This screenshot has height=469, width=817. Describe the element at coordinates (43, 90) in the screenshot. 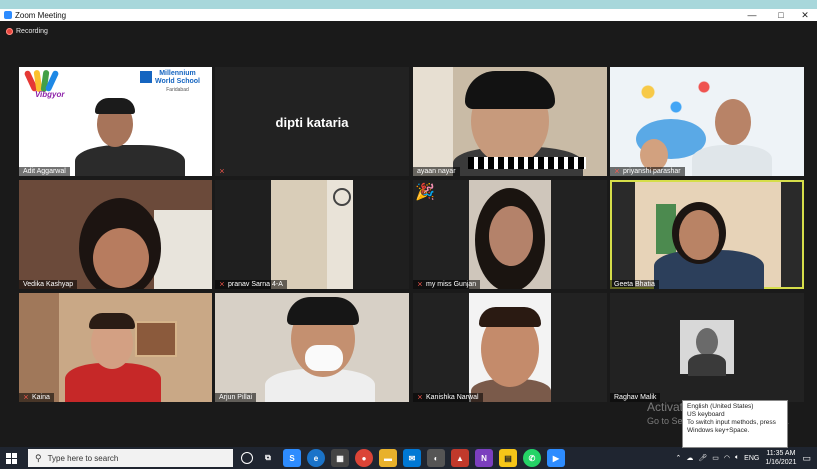

I see `vibgyor-logo: Vibgyor` at that location.